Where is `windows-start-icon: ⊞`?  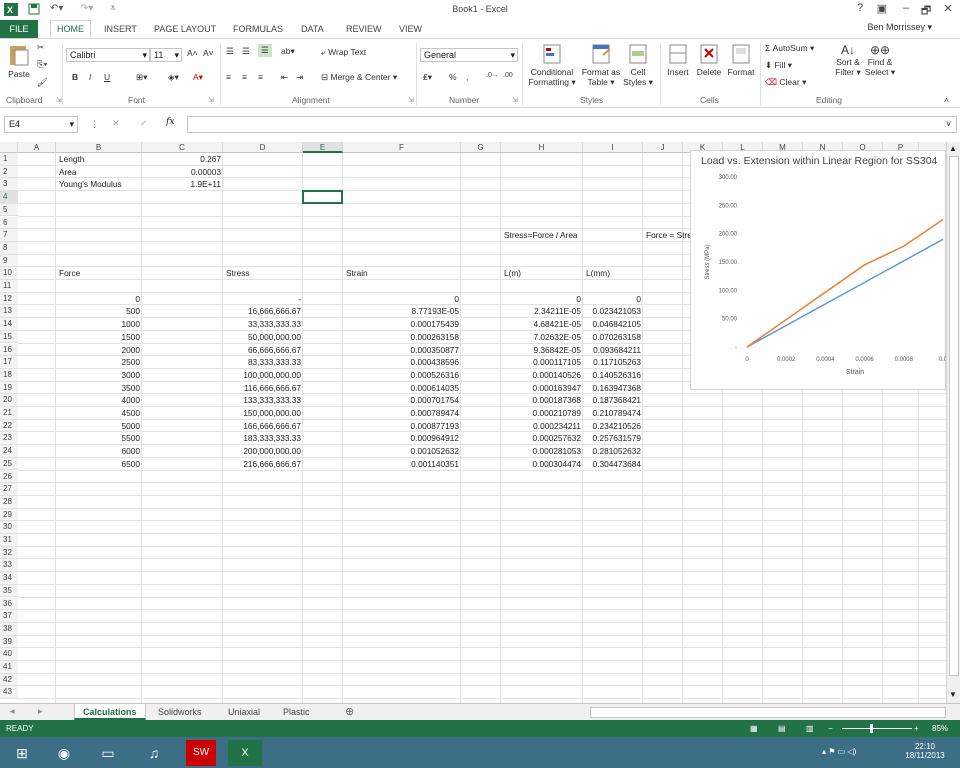
windows-start-icon: ⊞ is located at coordinates (22, 753).